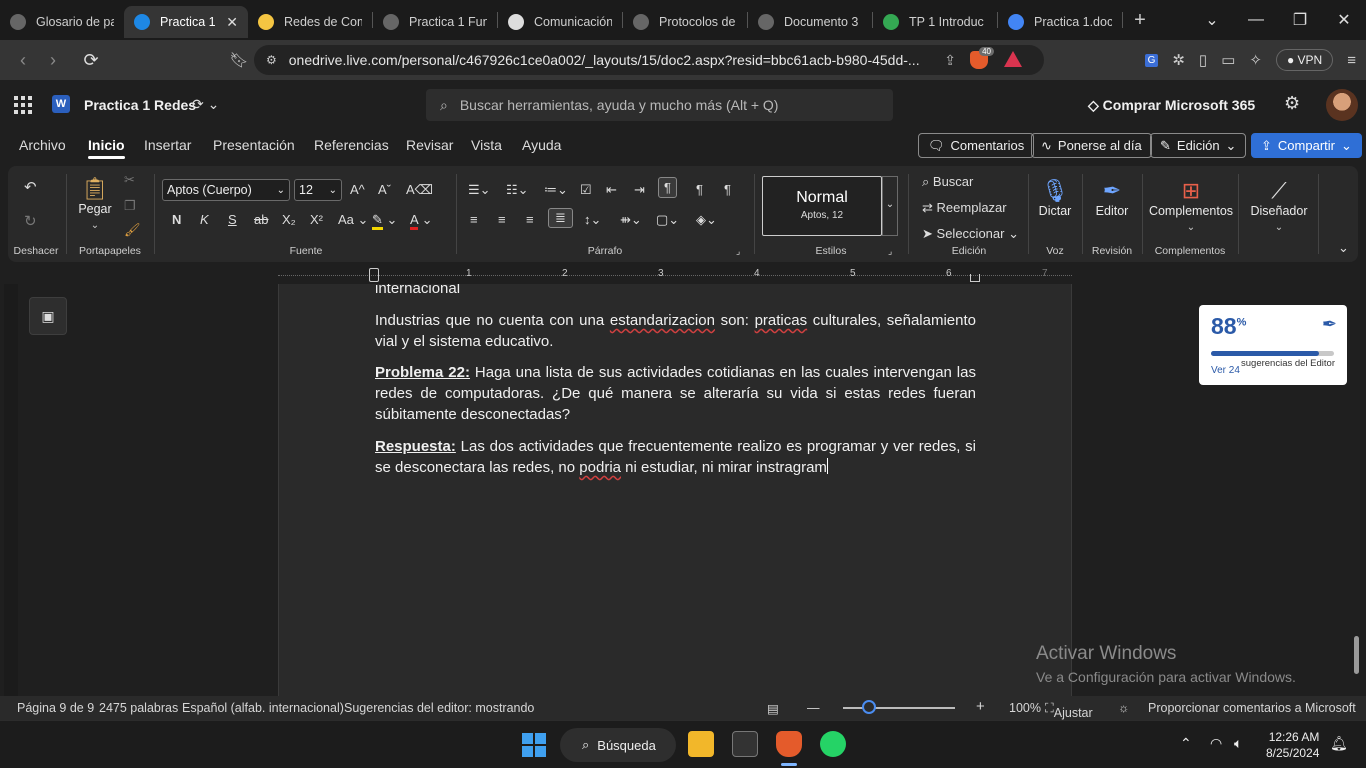 This screenshot has height=768, width=1366. What do you see at coordinates (353, 220) in the screenshot?
I see `change-case-icon: Aa ⌄` at bounding box center [353, 220].